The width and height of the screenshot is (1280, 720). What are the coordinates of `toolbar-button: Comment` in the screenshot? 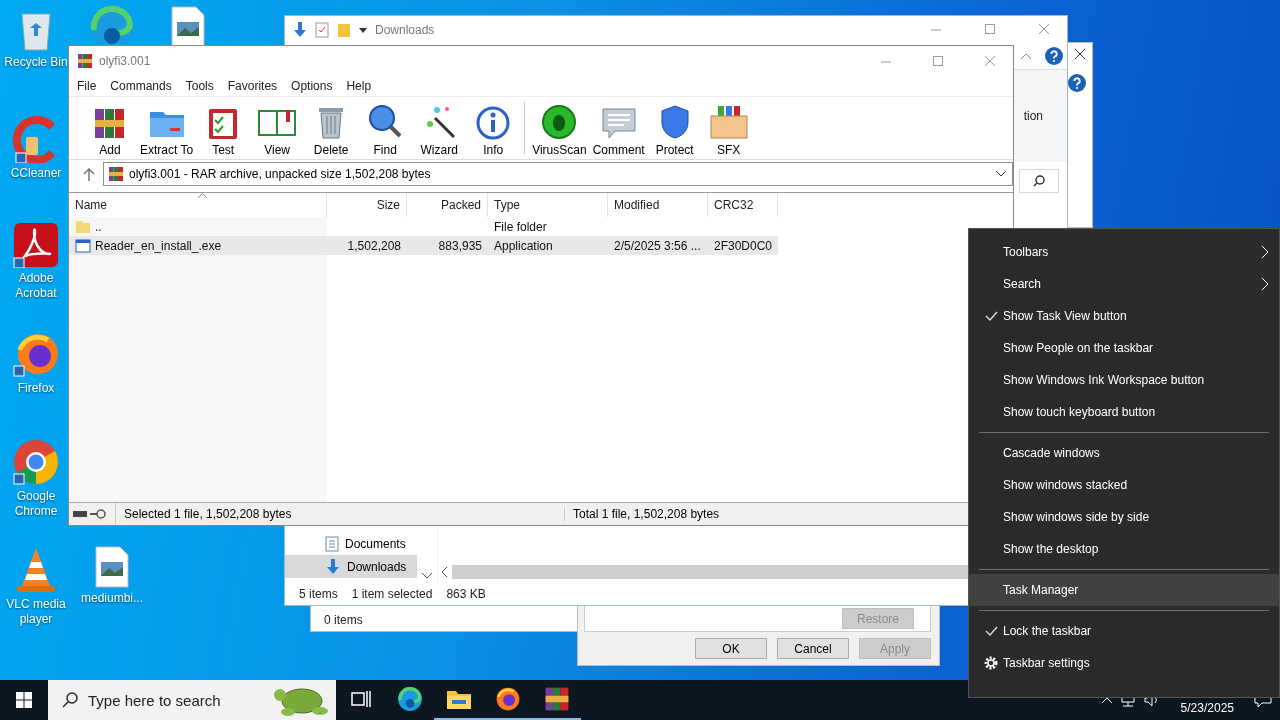 It's located at (618, 128).